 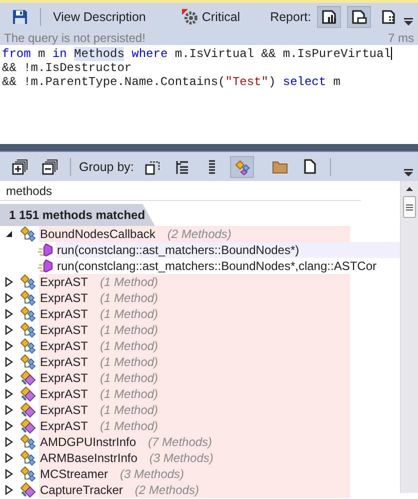 I want to click on query-duration: 7 ms, so click(x=401, y=37).